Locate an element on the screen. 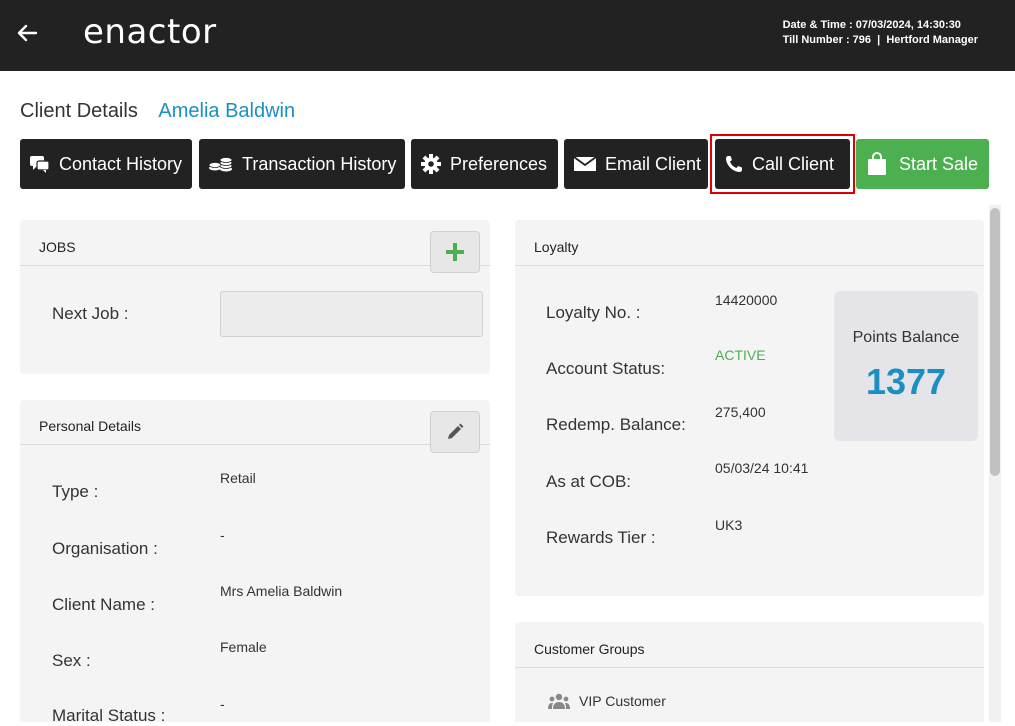 This screenshot has height=726, width=1015. sex-label: Sex : is located at coordinates (71, 660).